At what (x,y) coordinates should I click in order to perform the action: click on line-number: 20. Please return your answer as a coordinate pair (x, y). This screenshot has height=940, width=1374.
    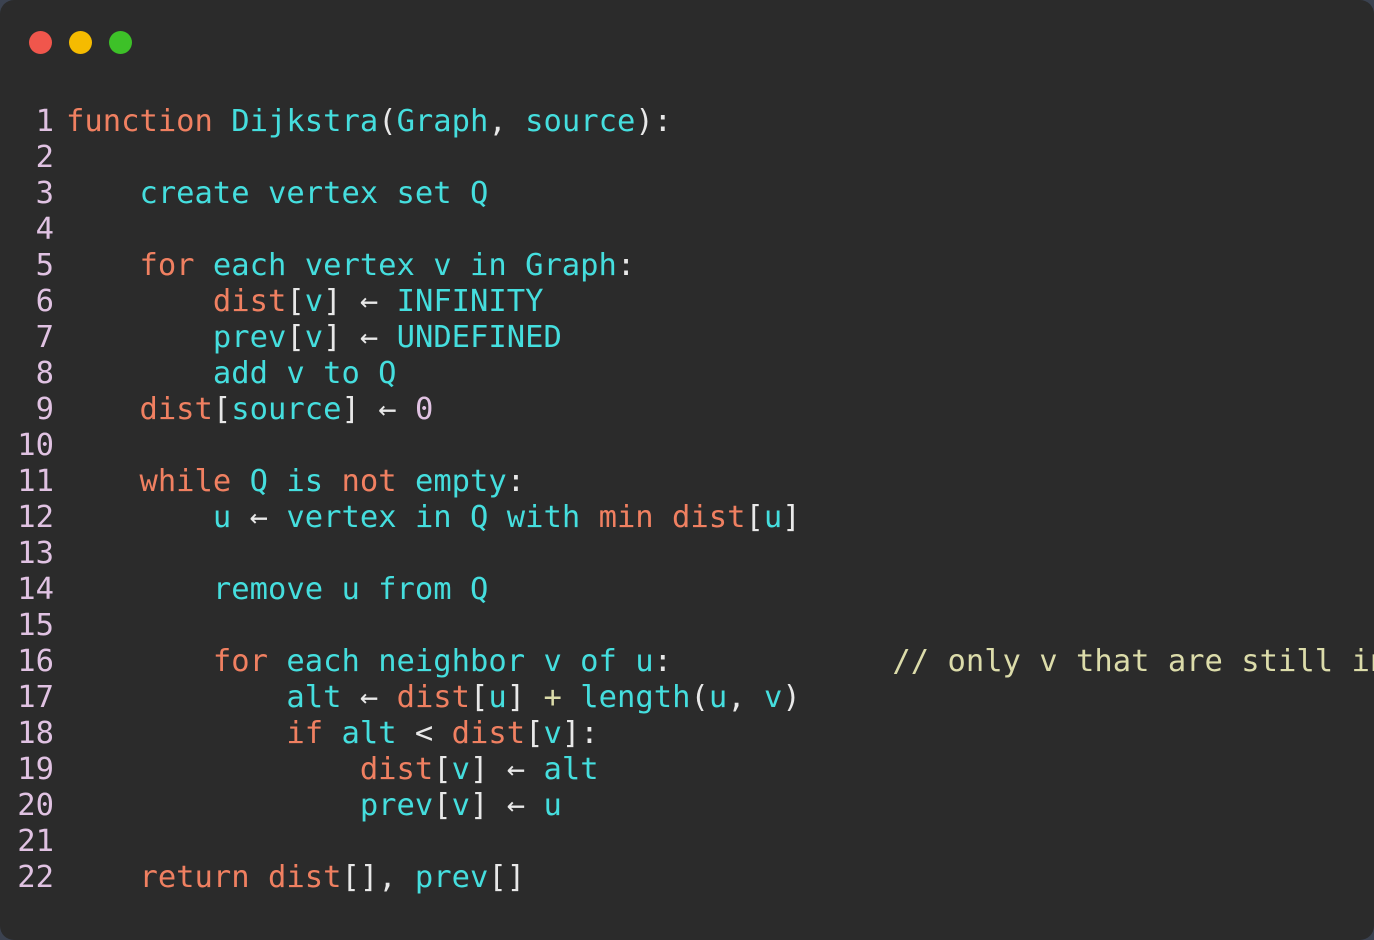
    Looking at the image, I should click on (35, 805).